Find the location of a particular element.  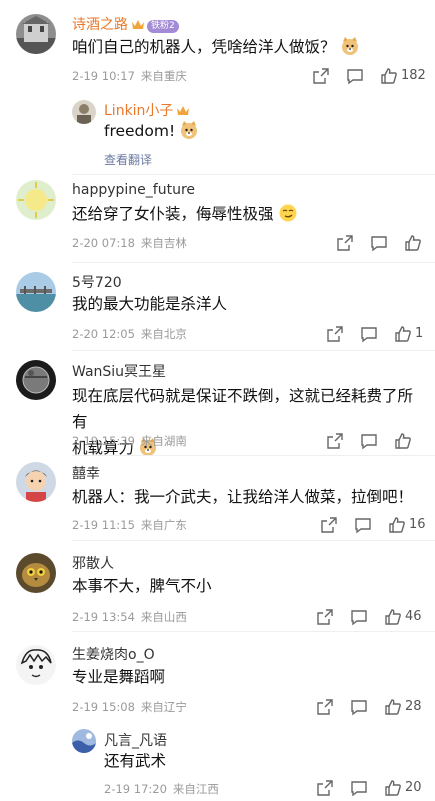

comment-meta: 2-19 15:39 来自湖南 is located at coordinates (129, 441).